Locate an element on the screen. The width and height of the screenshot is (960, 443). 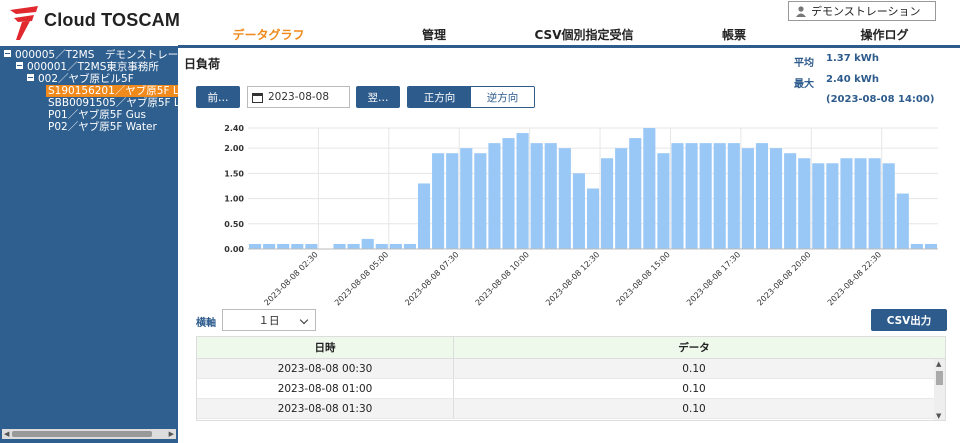
scroll-right-icon: ▶ is located at coordinates (171, 434).